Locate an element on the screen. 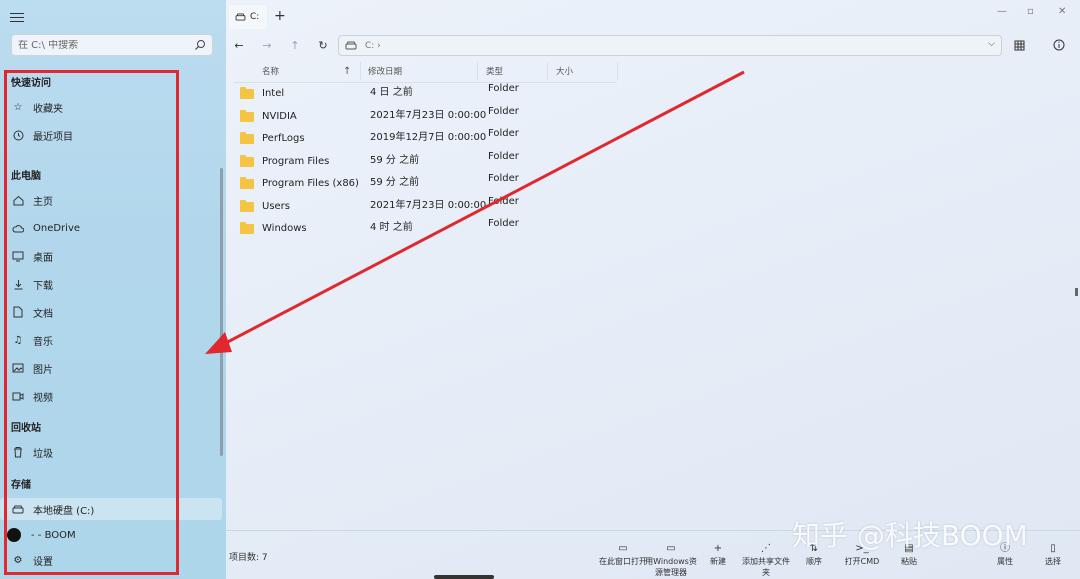  sidebar-item-home: 主页 is located at coordinates (111, 200).